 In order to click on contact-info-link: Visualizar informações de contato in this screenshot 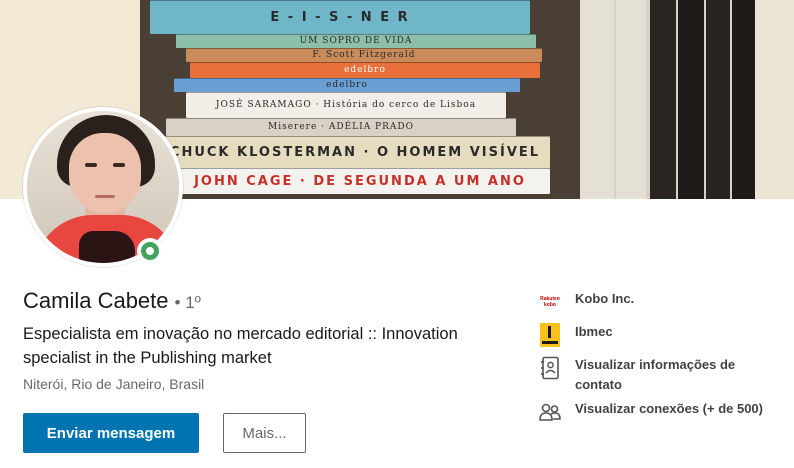, I will do `click(658, 375)`.